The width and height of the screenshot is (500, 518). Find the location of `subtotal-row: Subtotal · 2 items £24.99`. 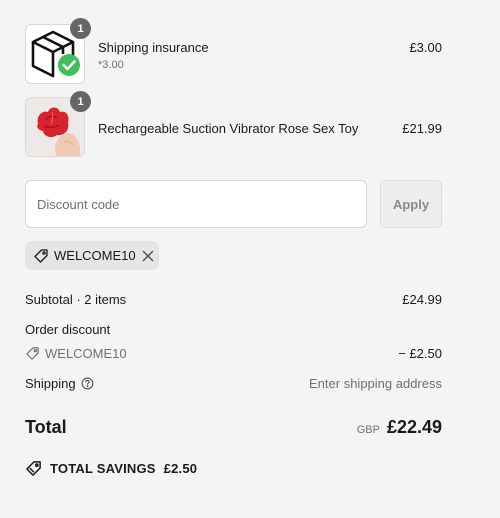

subtotal-row: Subtotal · 2 items £24.99 is located at coordinates (233, 299).